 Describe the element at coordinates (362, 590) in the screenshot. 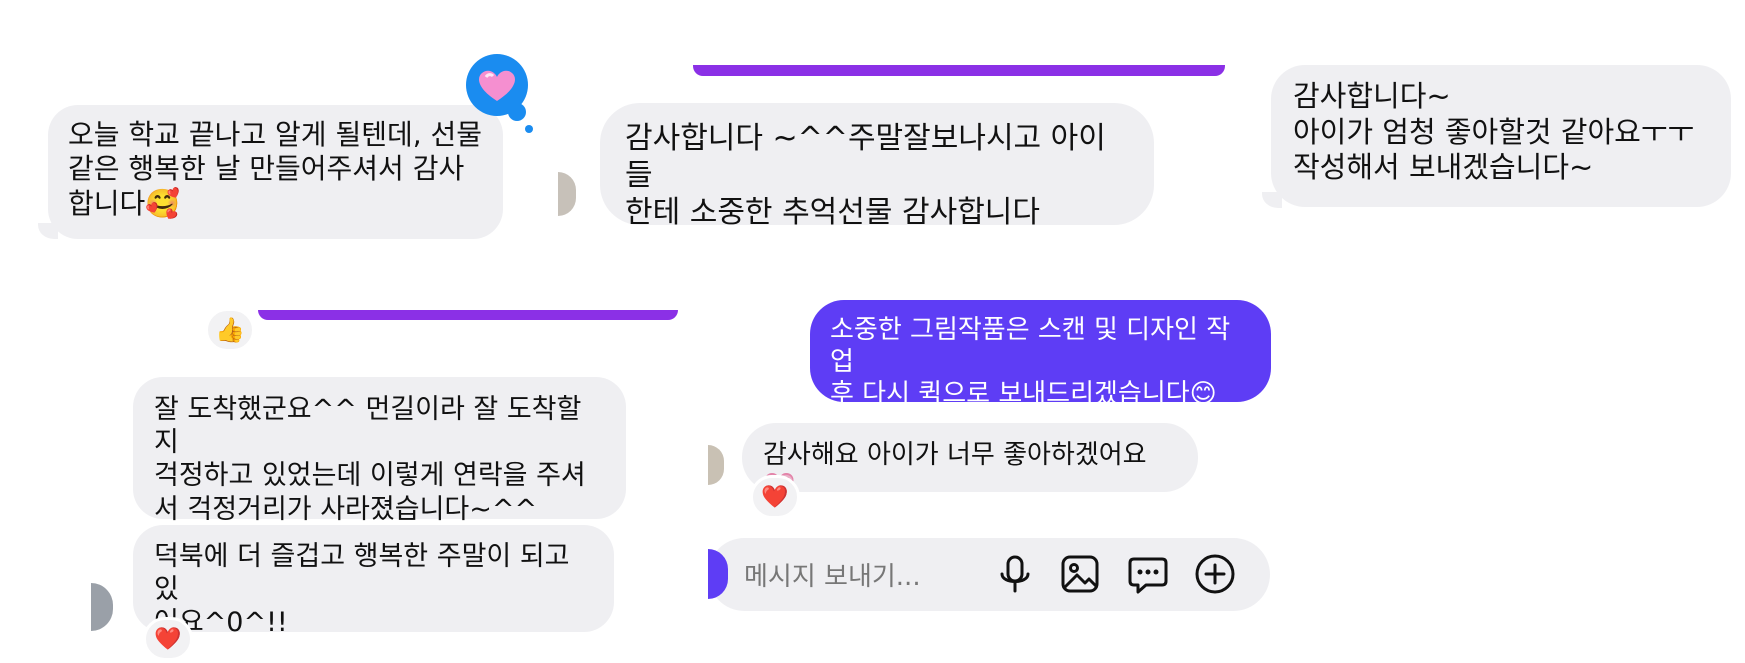

I see `message-text-5: 덕북에 더 즐겁고 행복한 주말이 되고있 어요^0^!!` at that location.